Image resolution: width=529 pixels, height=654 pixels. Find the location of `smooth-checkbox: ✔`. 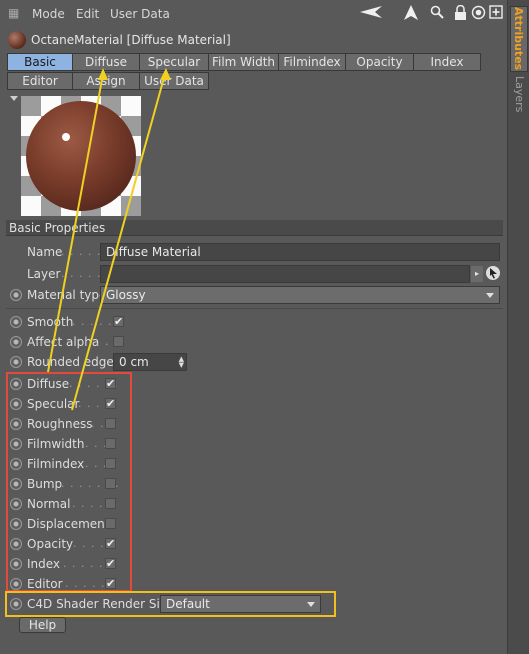

smooth-checkbox: ✔ is located at coordinates (118, 321).